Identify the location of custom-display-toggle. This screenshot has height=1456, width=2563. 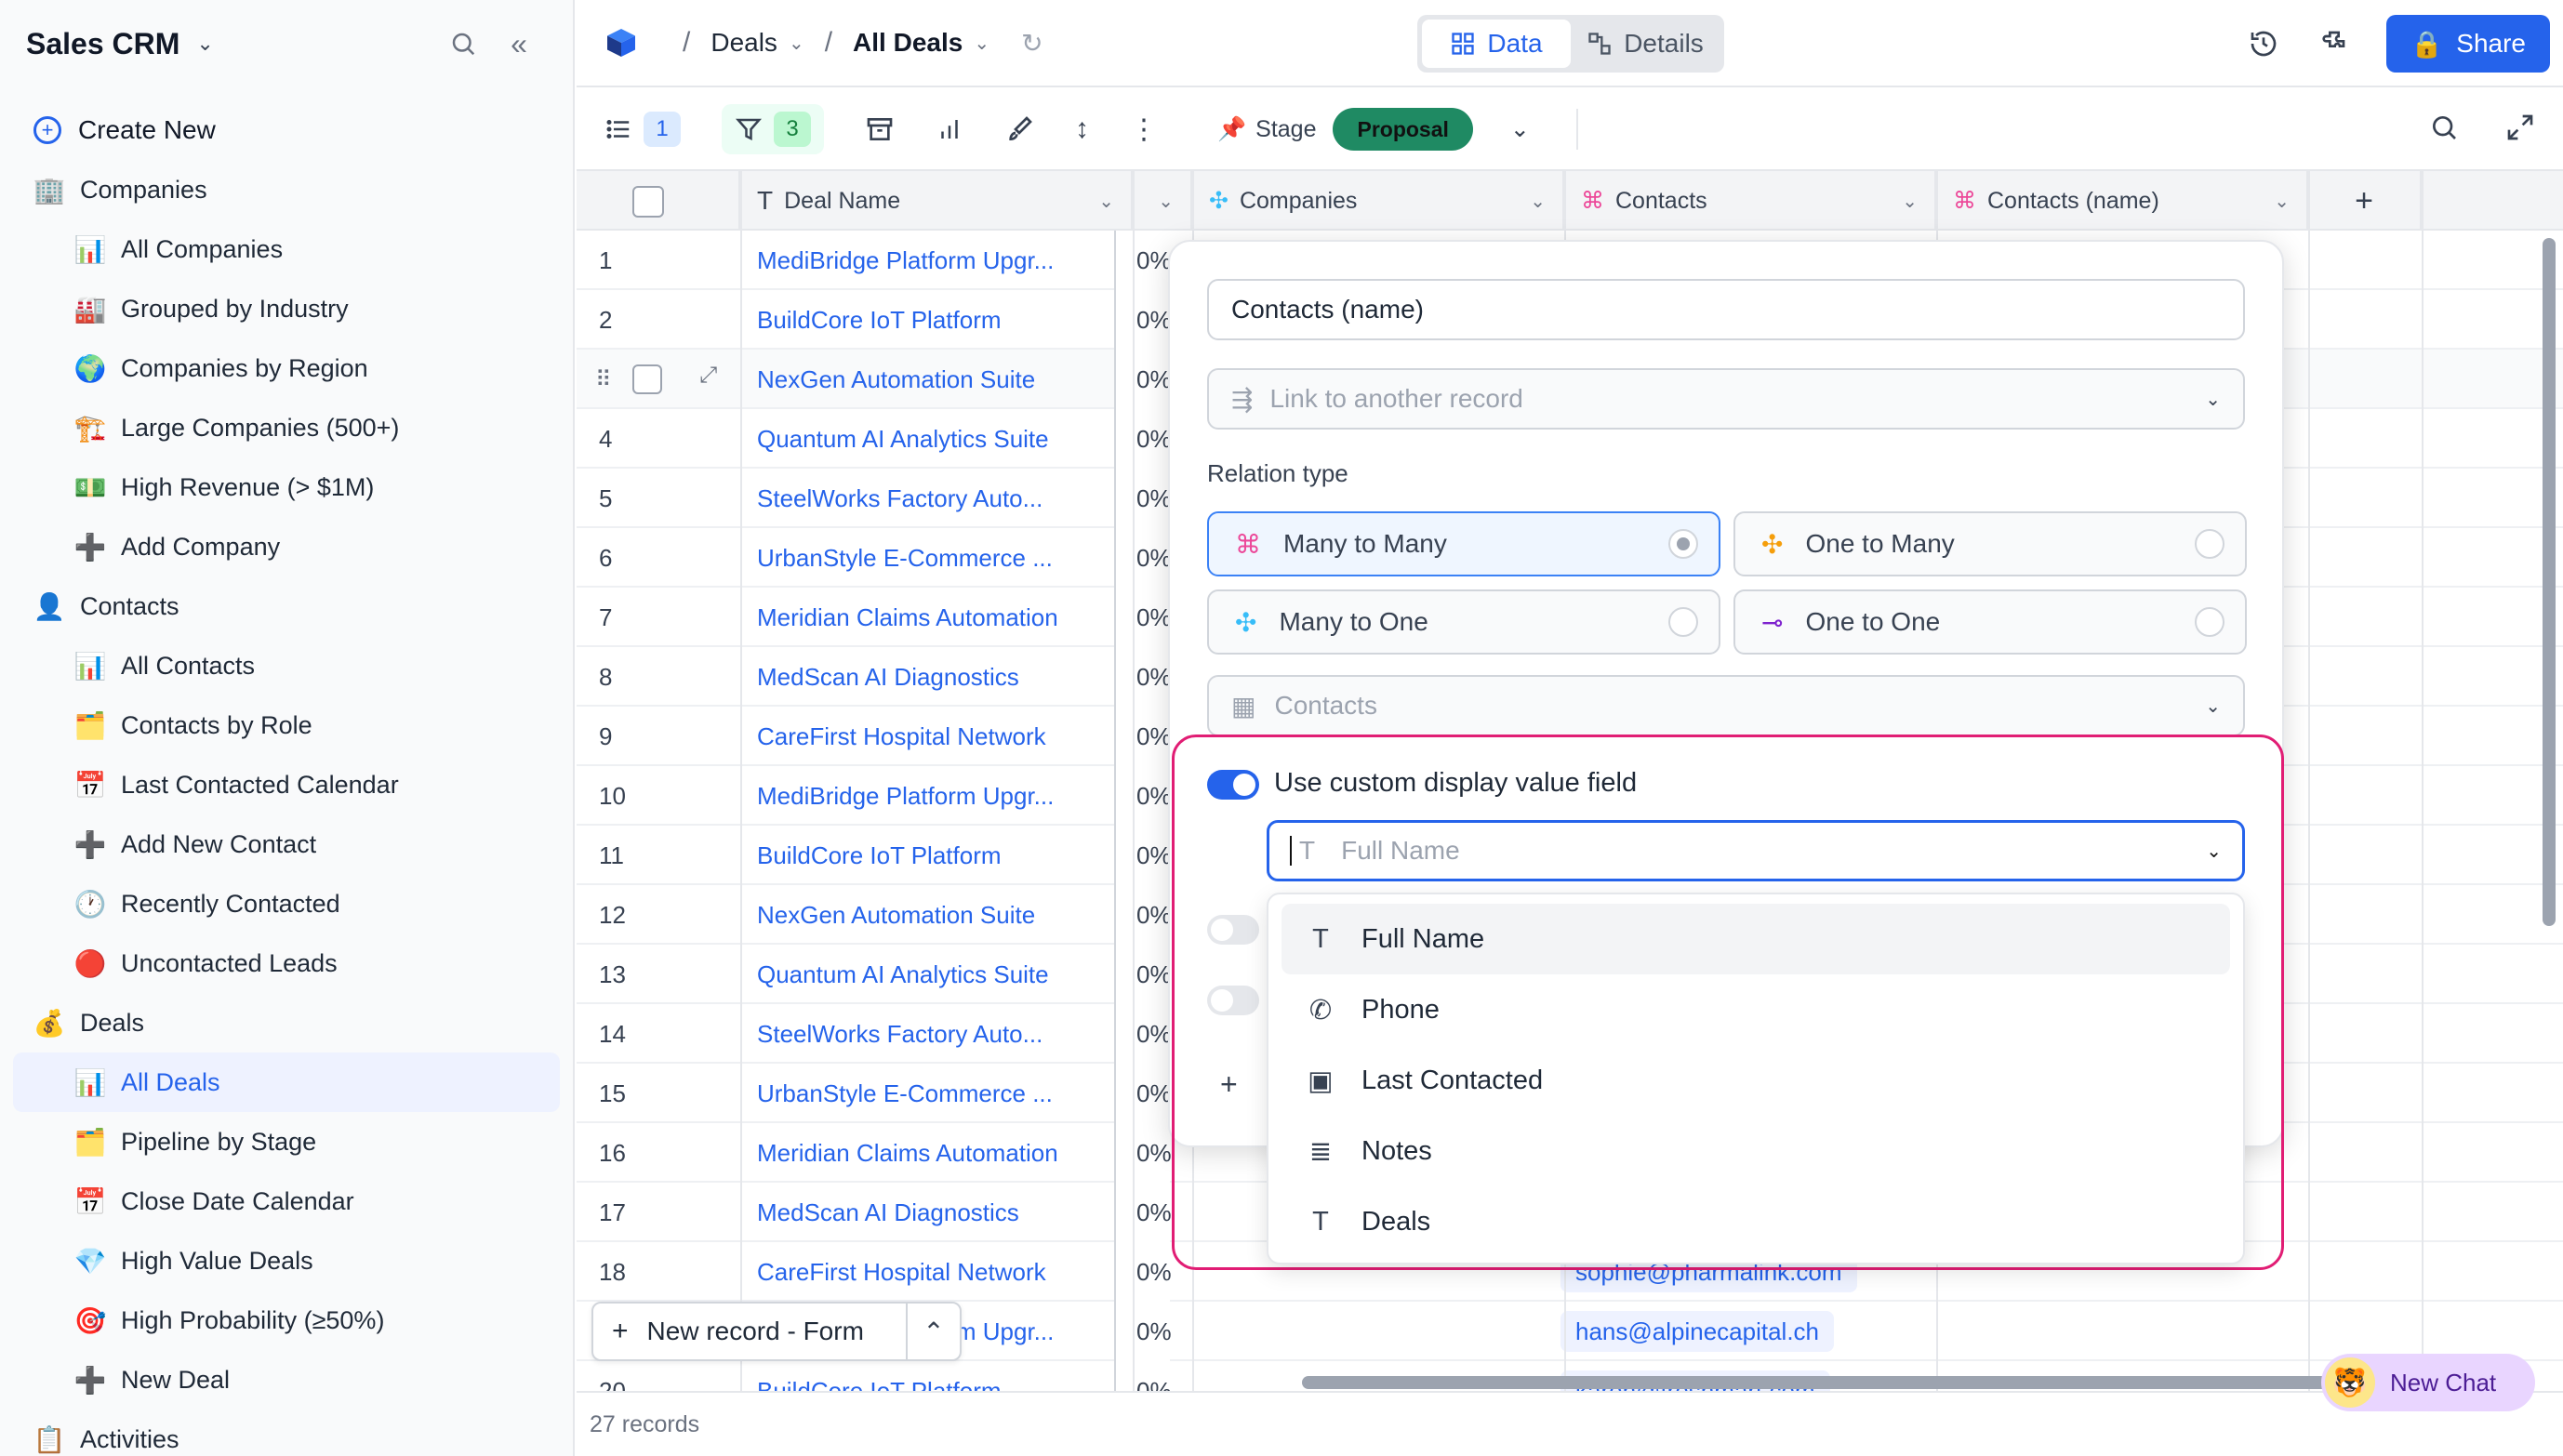
(1233, 785).